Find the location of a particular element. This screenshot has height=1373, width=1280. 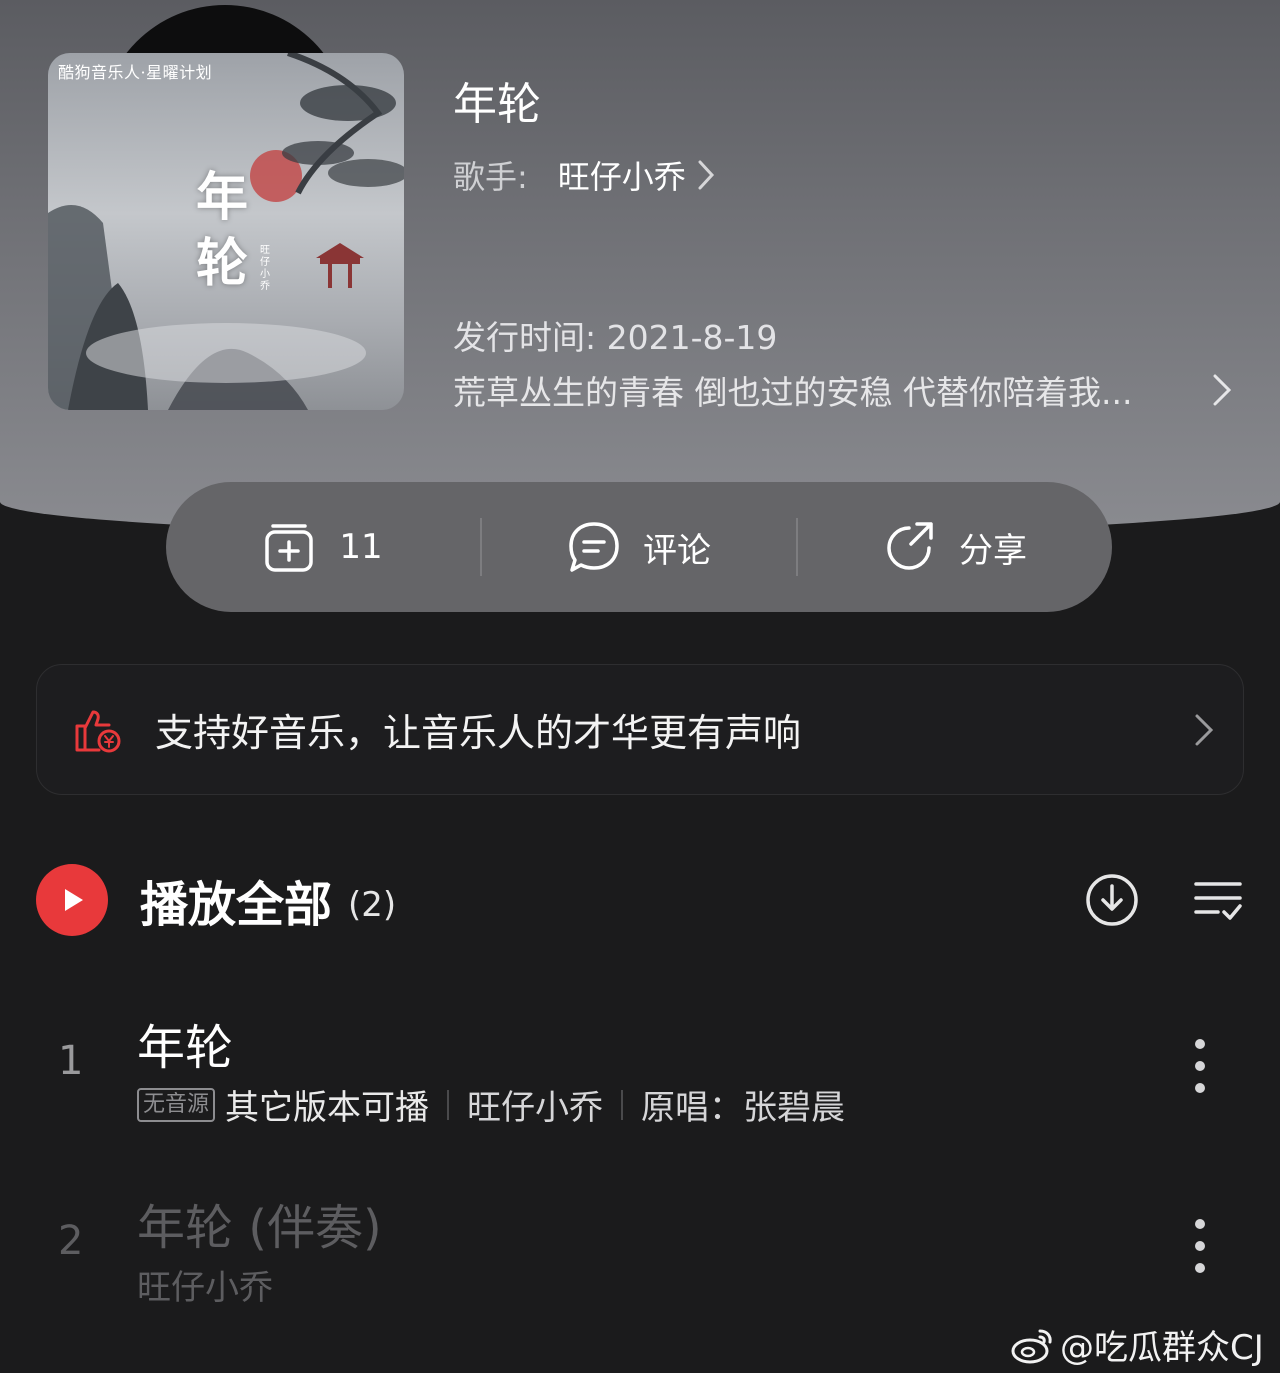

cover-tag: 酷狗音乐人·星曜计划 is located at coordinates (135, 72).